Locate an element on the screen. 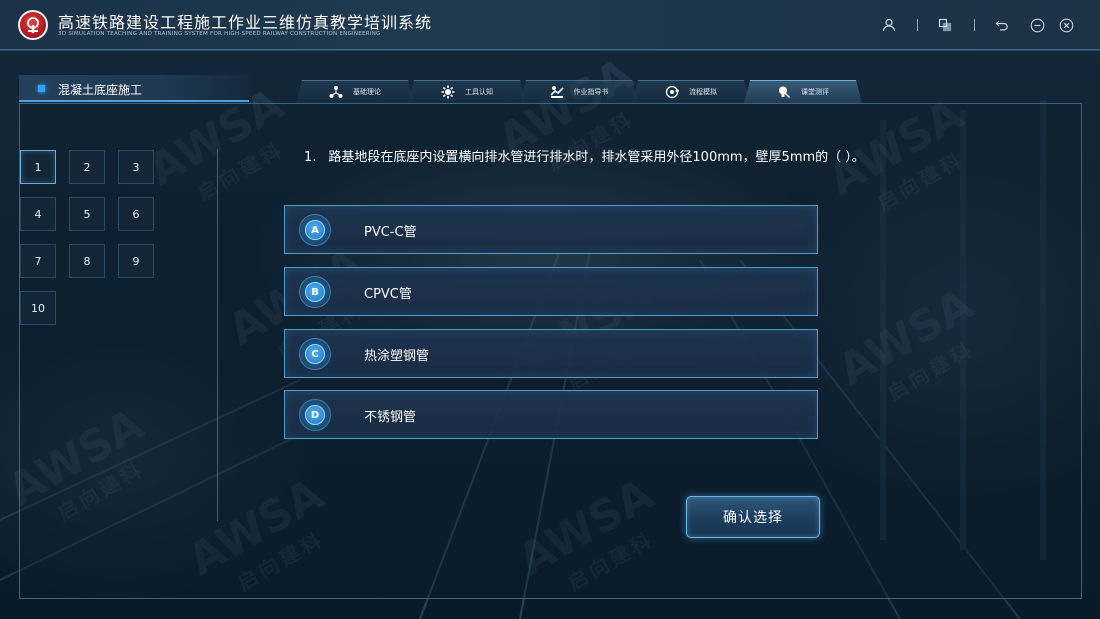 The height and width of the screenshot is (619, 1100). confirm-selection-button: 确认选择 is located at coordinates (753, 517).